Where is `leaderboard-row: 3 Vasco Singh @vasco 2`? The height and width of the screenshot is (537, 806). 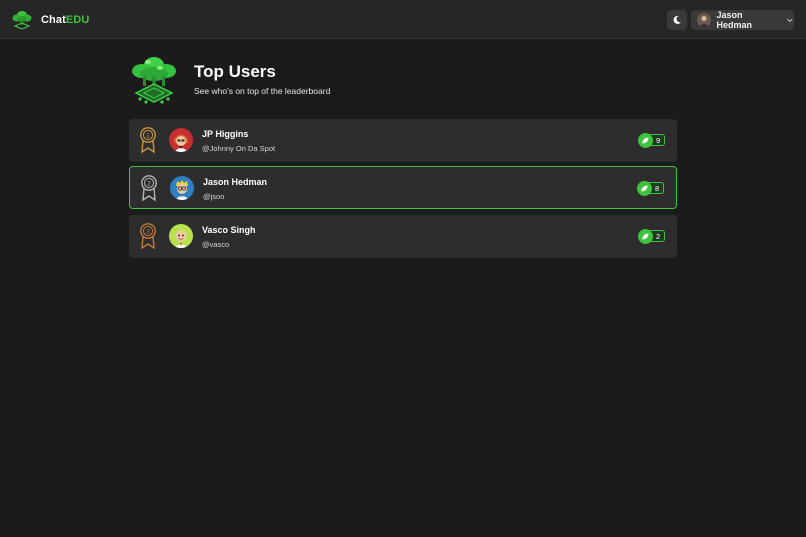
leaderboard-row: 3 Vasco Singh @vasco 2 is located at coordinates (403, 236).